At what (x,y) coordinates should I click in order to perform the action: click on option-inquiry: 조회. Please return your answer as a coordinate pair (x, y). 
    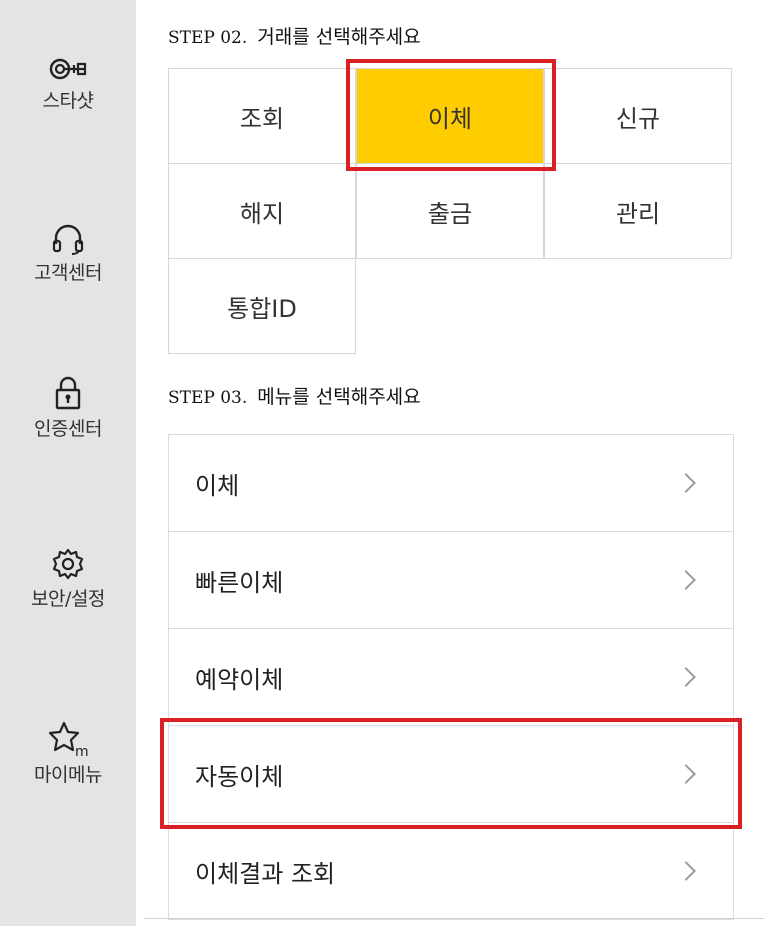
    Looking at the image, I should click on (262, 116).